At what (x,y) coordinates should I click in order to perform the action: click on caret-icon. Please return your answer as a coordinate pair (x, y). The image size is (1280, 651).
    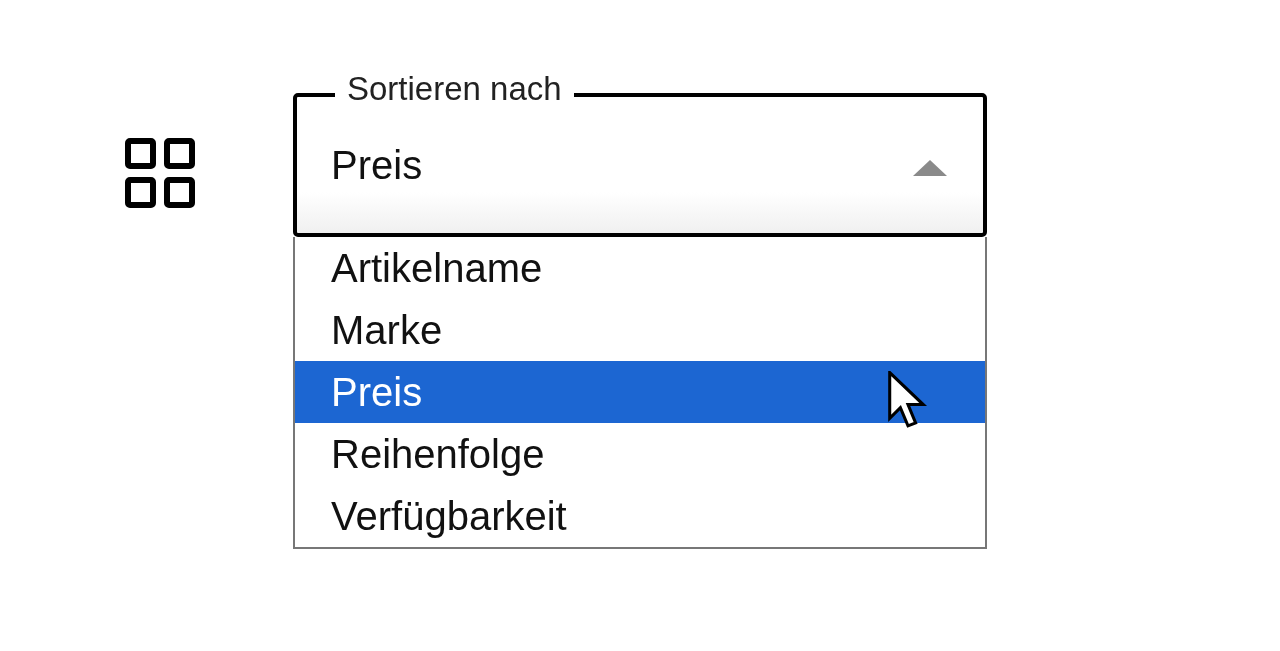
    Looking at the image, I should click on (930, 168).